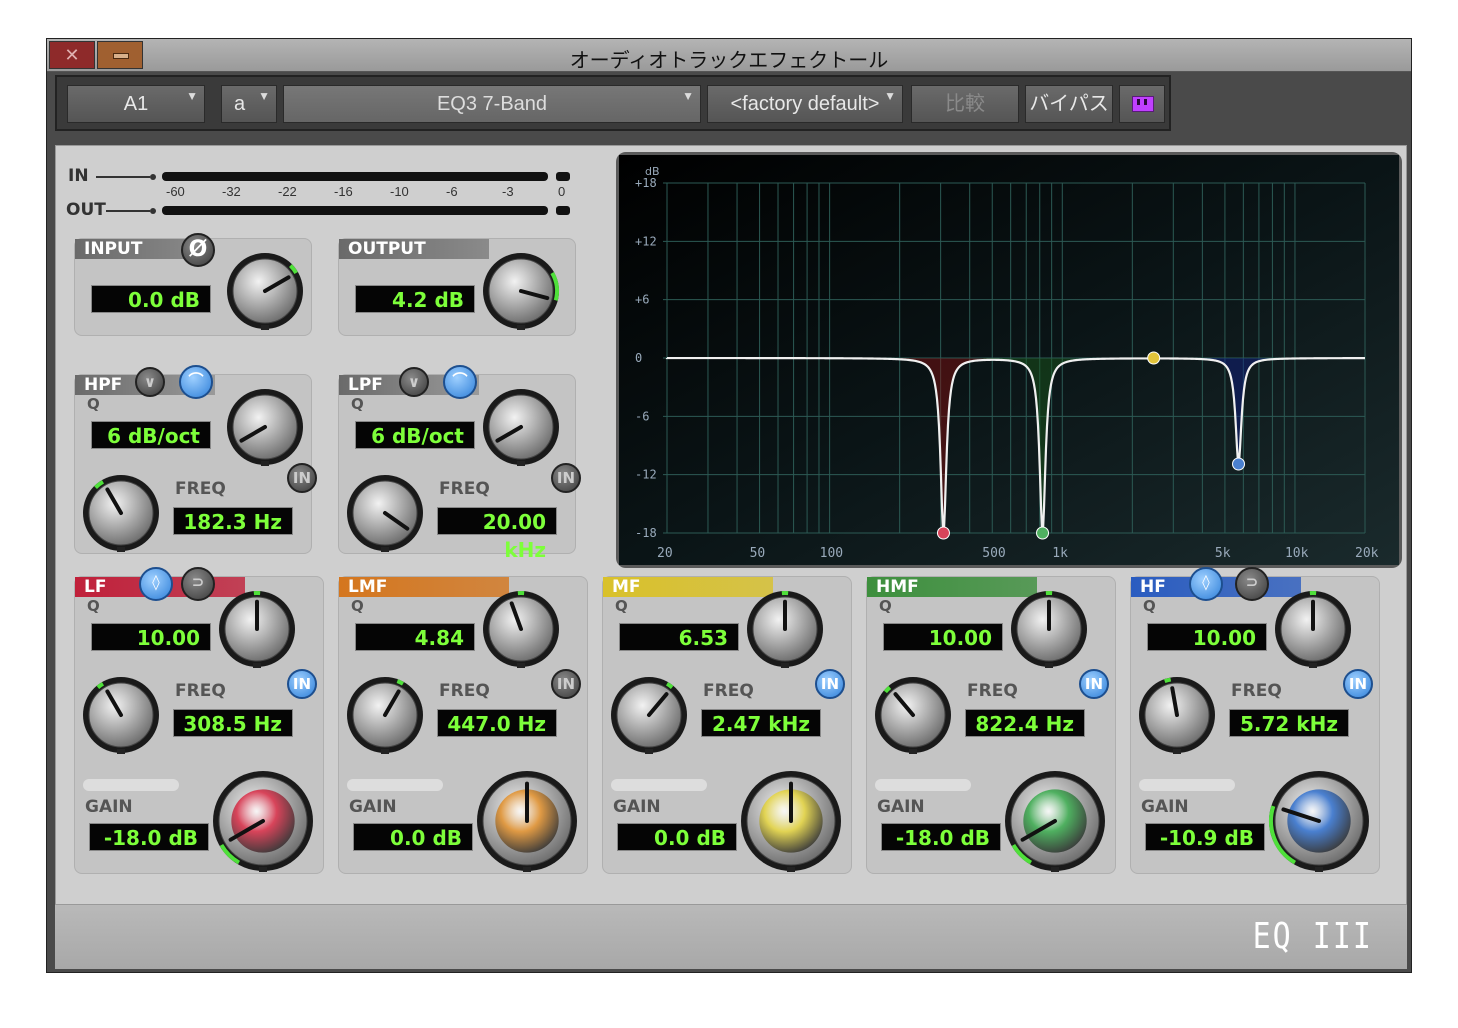 The height and width of the screenshot is (1028, 1458). What do you see at coordinates (1239, 464) in the screenshot?
I see `band-handle-hf` at bounding box center [1239, 464].